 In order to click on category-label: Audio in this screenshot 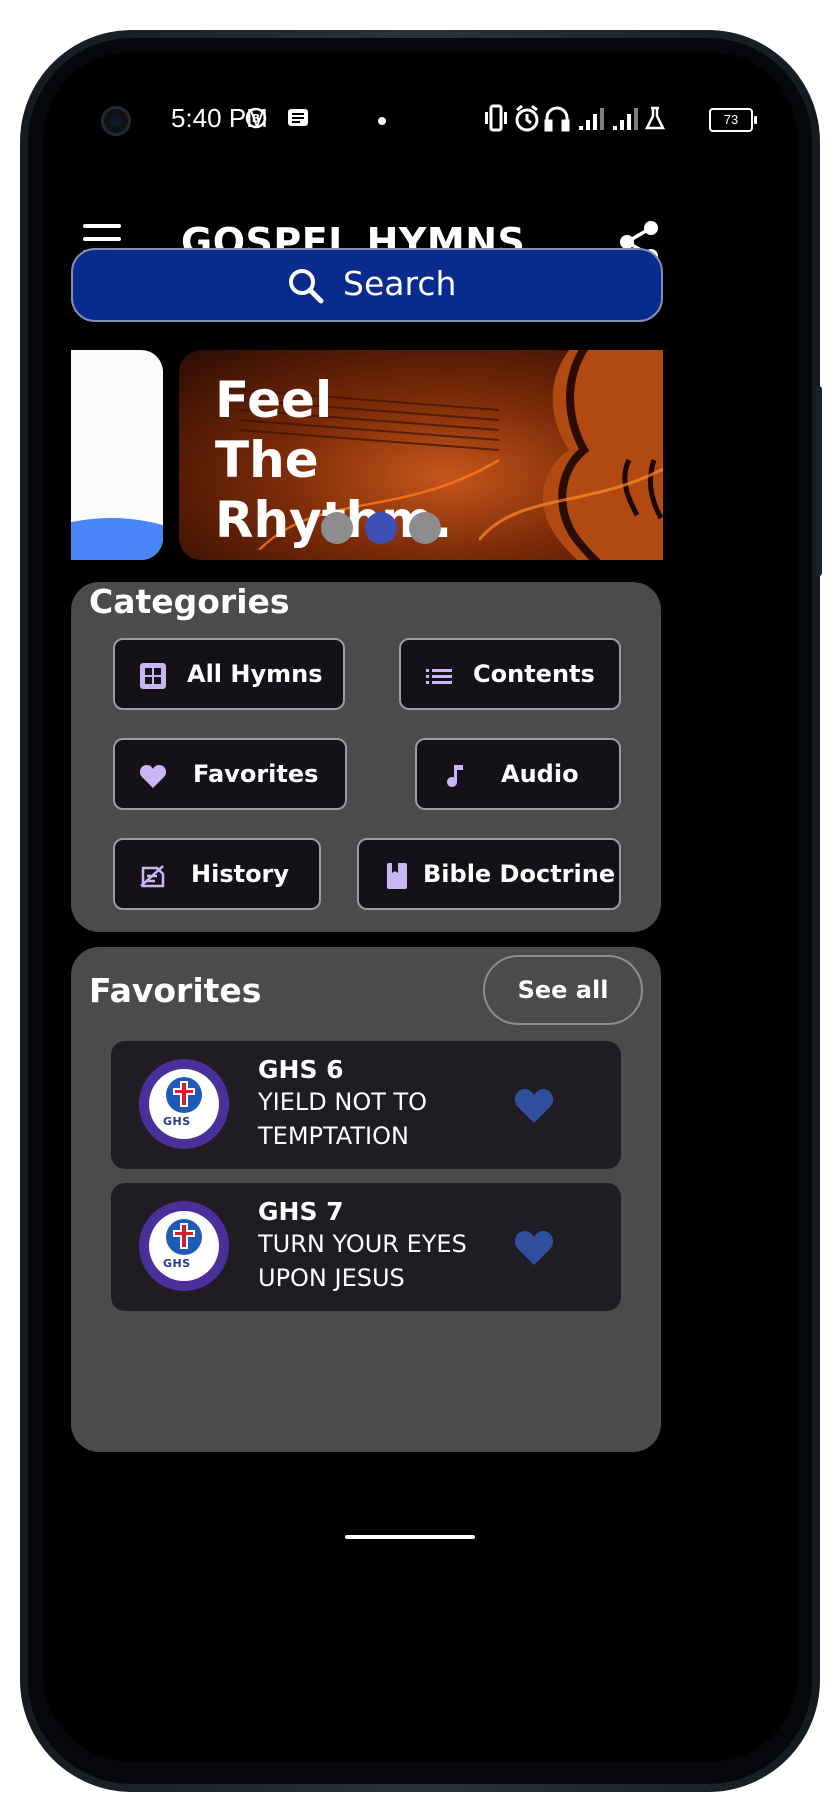, I will do `click(540, 774)`.